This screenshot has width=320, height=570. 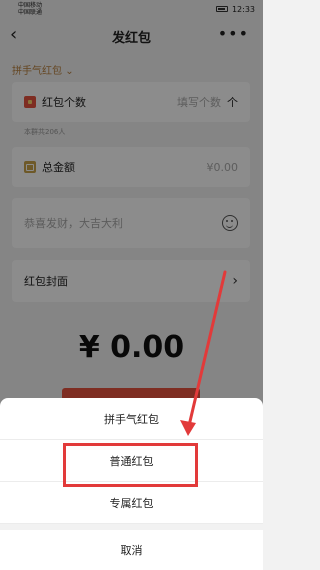 I want to click on highlight-annotation-box, so click(x=130, y=465).